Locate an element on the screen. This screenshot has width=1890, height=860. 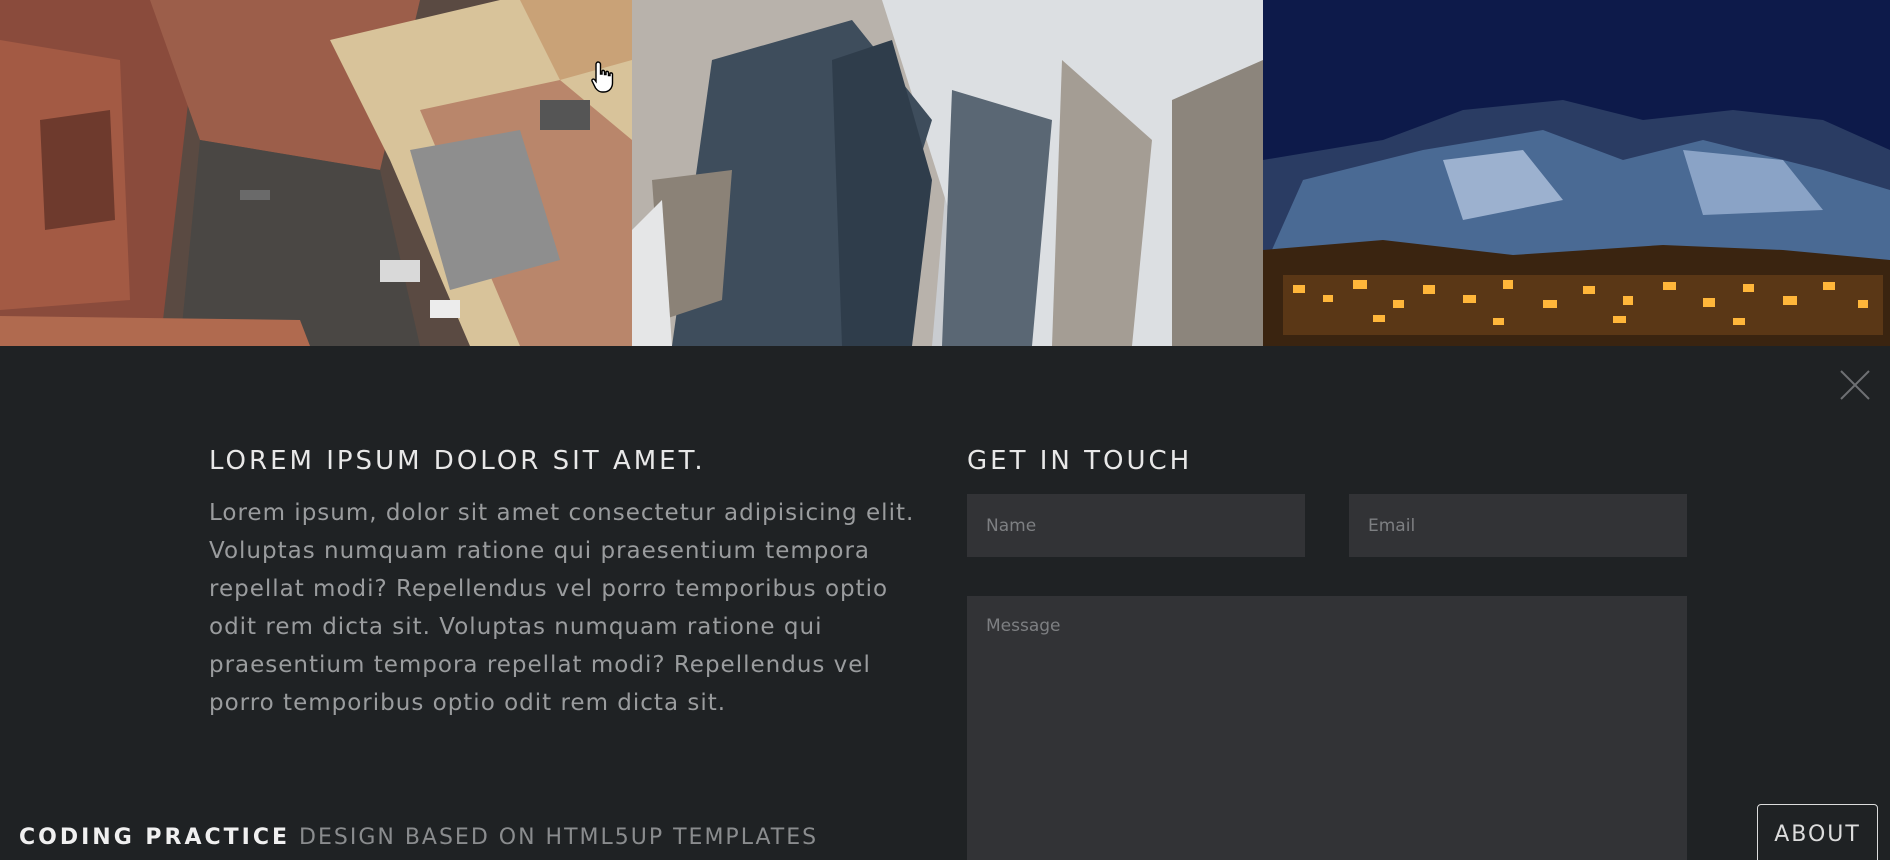
email-field is located at coordinates (1518, 525).